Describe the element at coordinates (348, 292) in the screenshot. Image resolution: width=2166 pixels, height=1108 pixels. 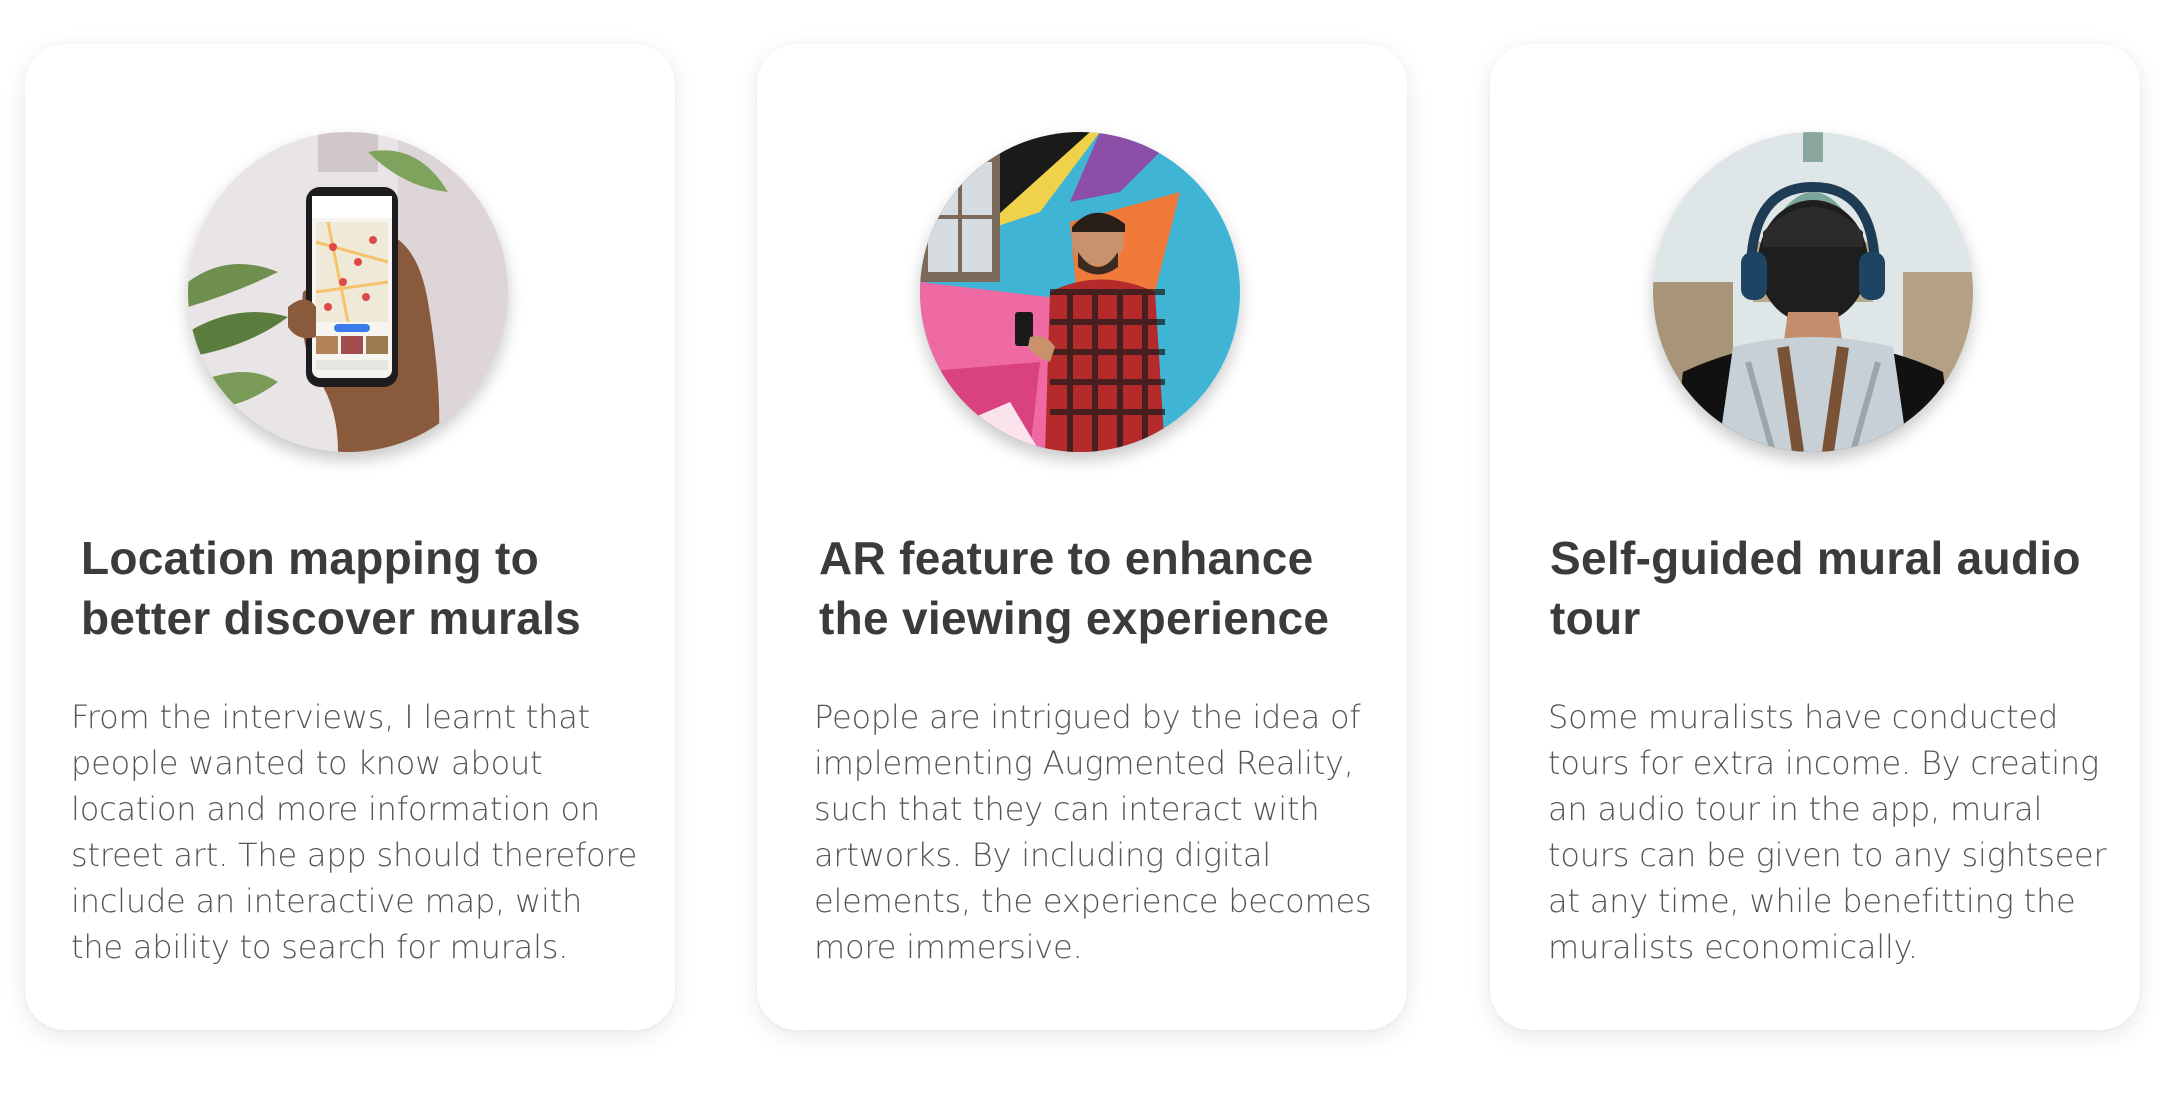
I see `phone-map-photo-icon` at that location.